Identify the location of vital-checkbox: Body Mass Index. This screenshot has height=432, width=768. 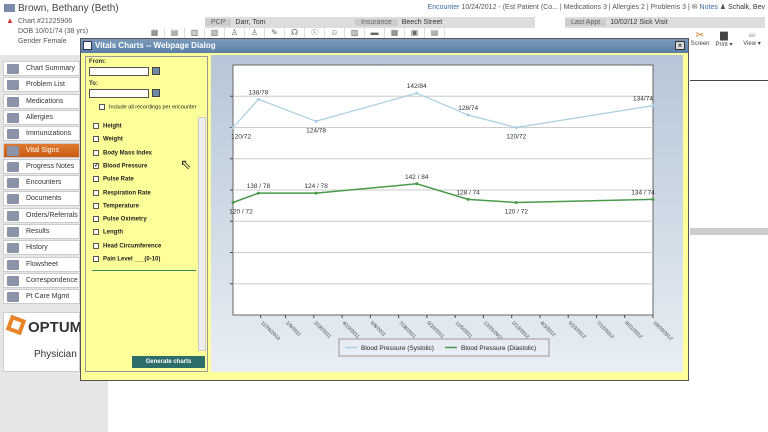
(122, 152).